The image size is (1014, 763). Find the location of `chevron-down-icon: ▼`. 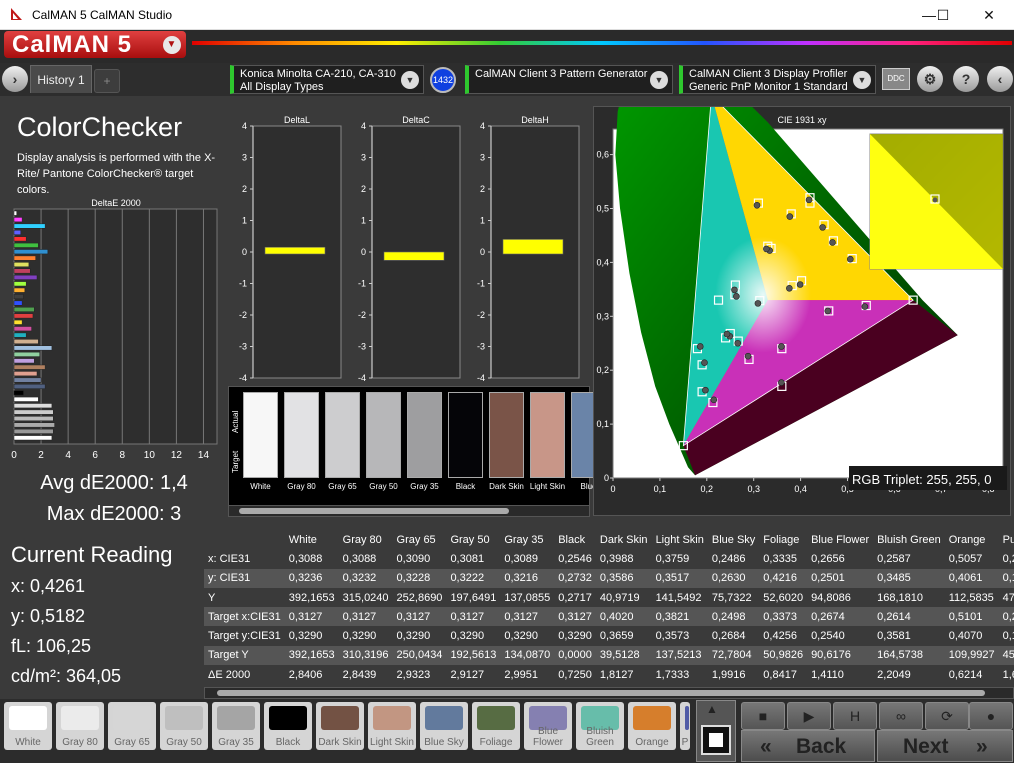

chevron-down-icon: ▼ is located at coordinates (659, 80).